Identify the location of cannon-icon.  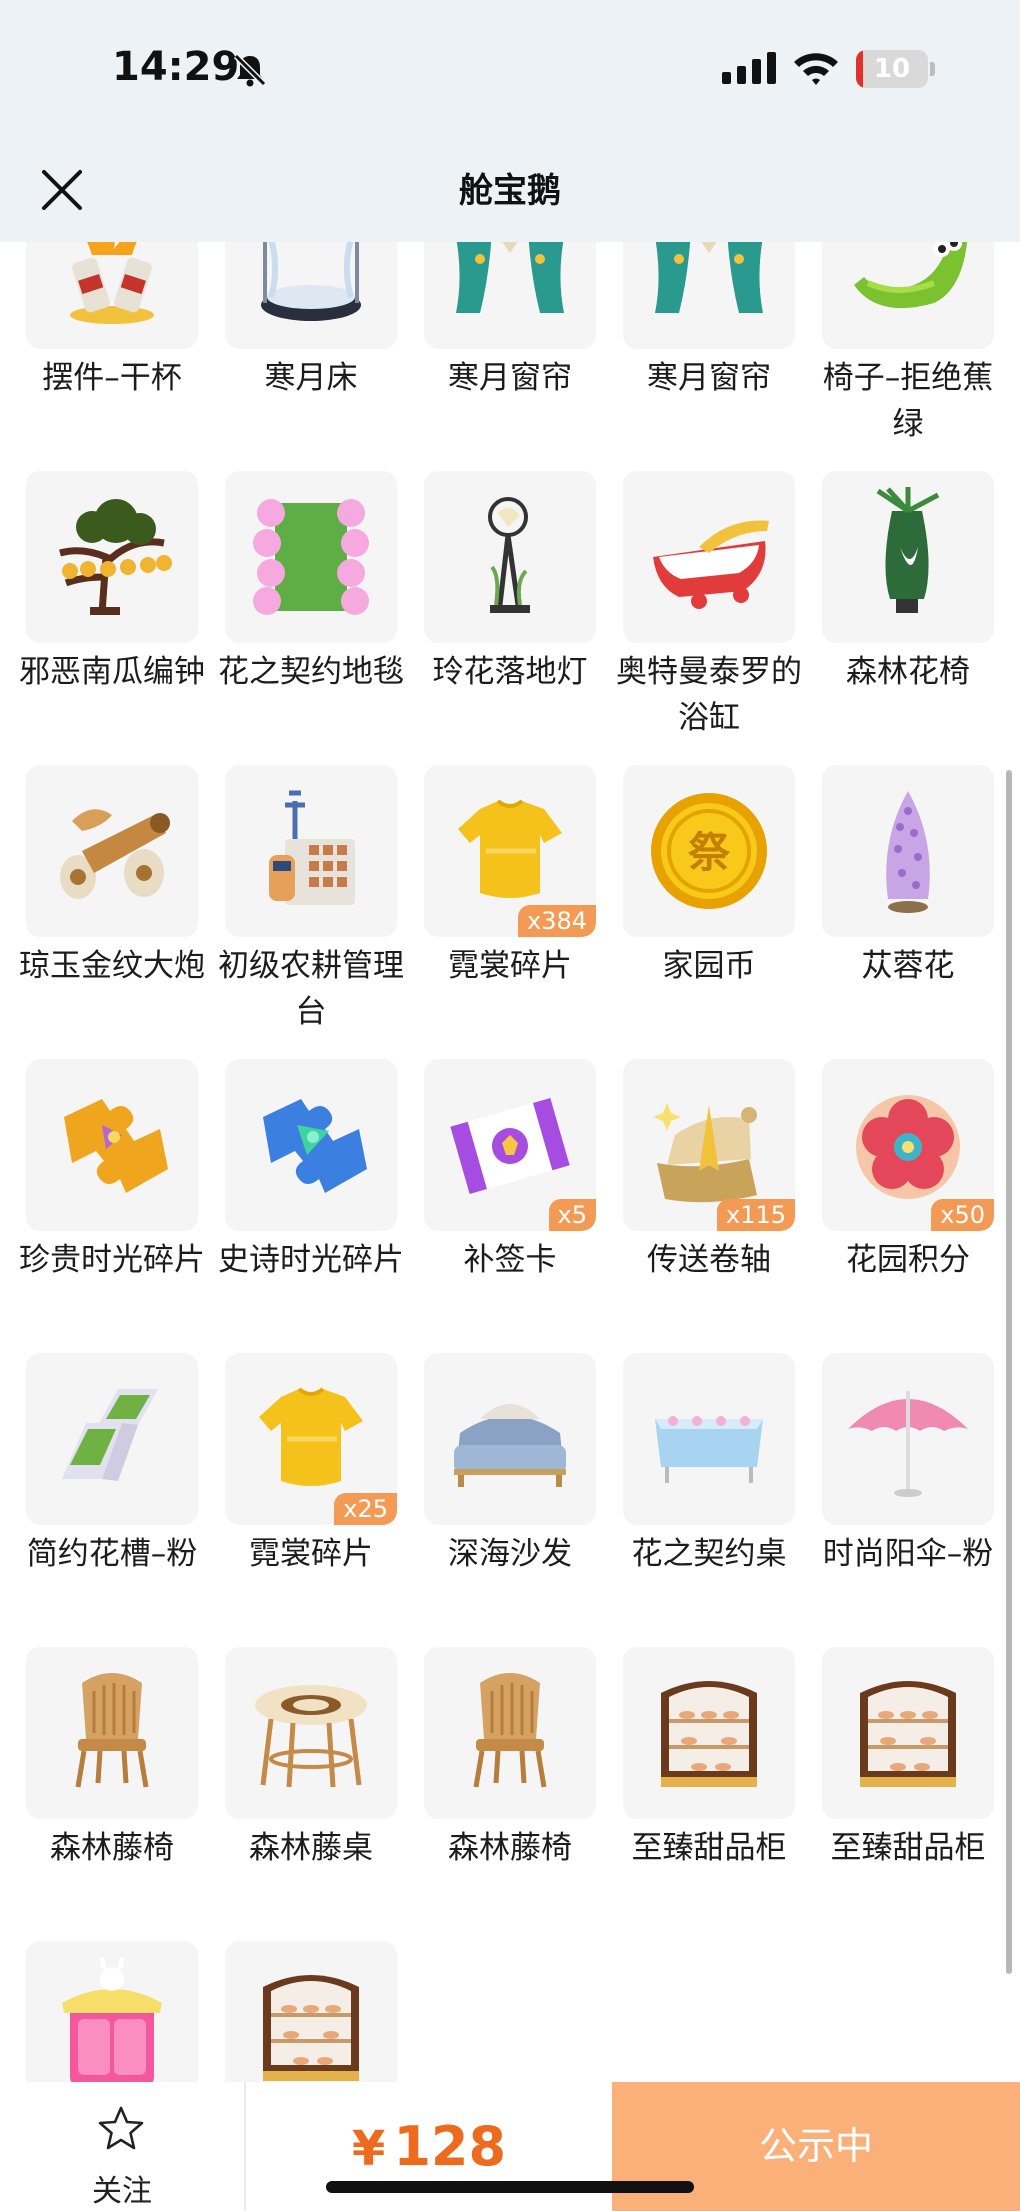
(115, 854).